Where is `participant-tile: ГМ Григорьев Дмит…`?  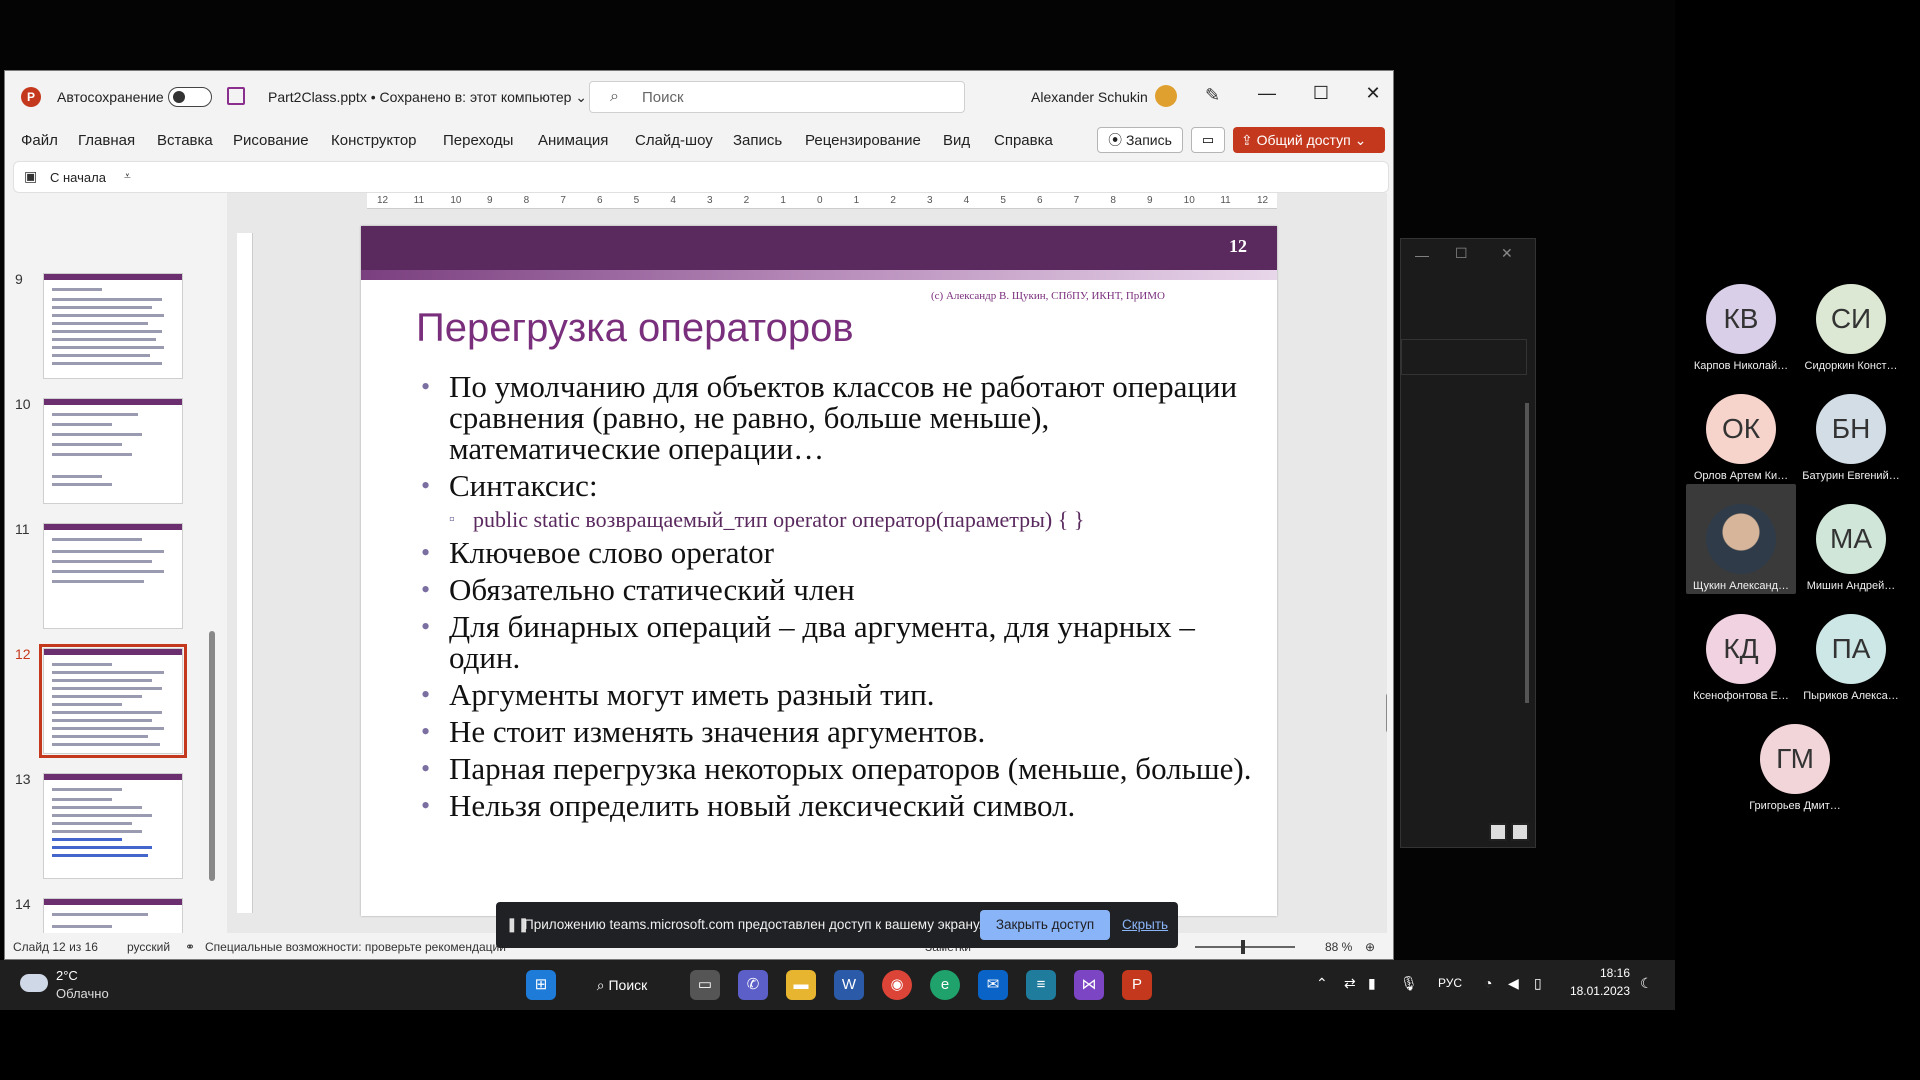
participant-tile: ГМ Григорьев Дмит… is located at coordinates (1795, 768).